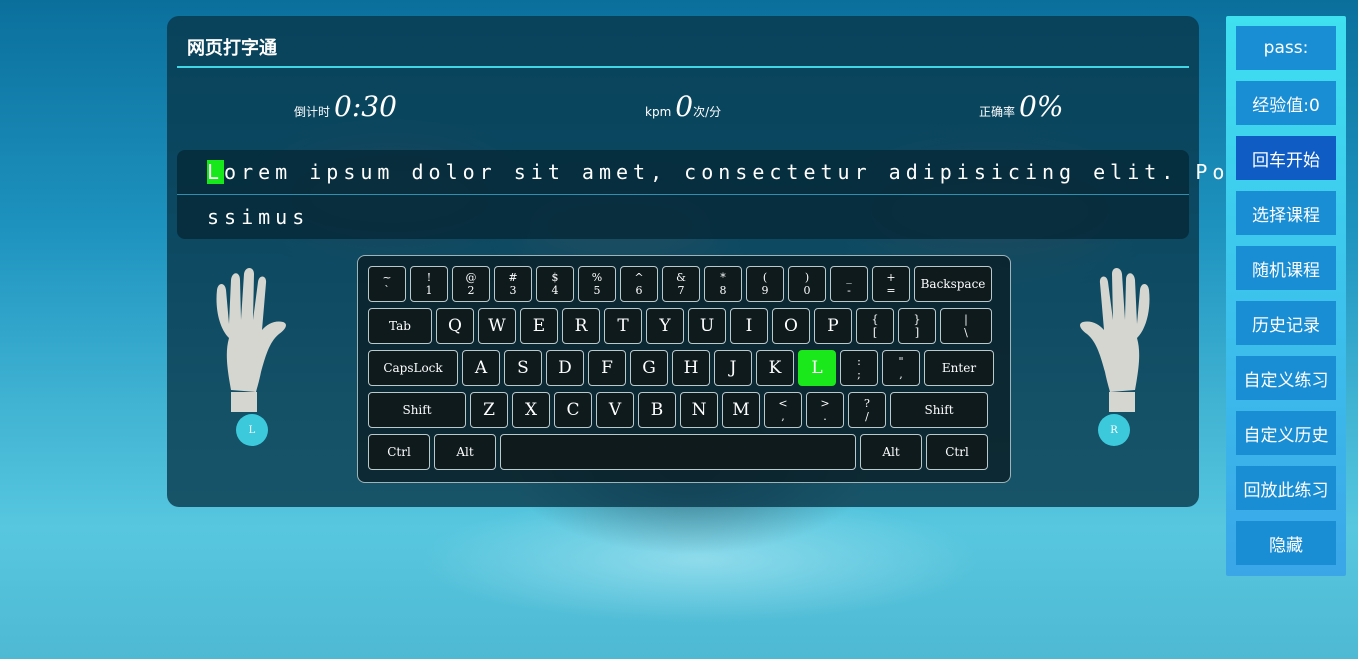 The width and height of the screenshot is (1358, 659). Describe the element at coordinates (1286, 213) in the screenshot. I see `select-course-button: 选择课程` at that location.